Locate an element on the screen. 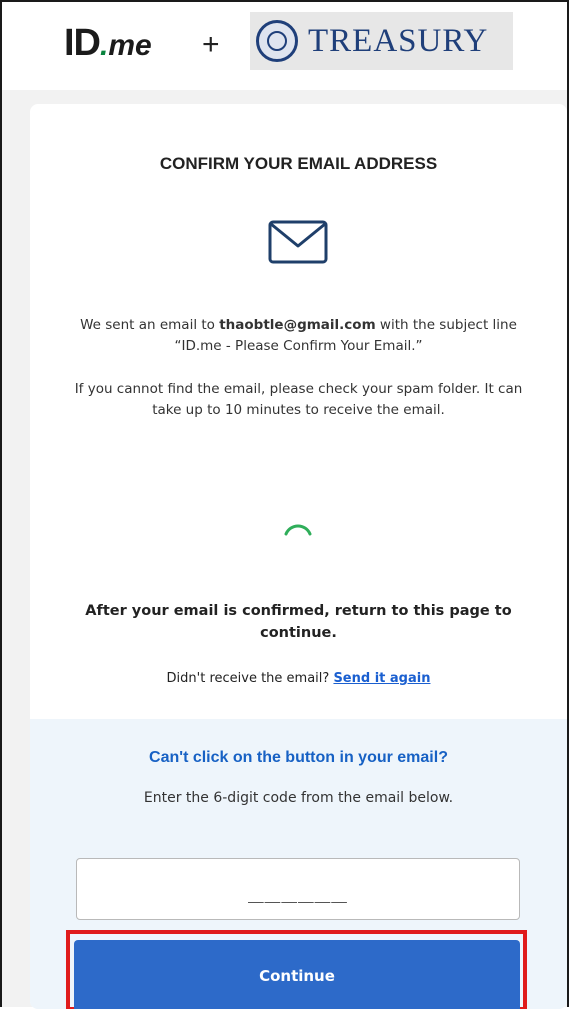 The image size is (571, 1009). treasury-logo-text: TREASURY is located at coordinates (398, 40).